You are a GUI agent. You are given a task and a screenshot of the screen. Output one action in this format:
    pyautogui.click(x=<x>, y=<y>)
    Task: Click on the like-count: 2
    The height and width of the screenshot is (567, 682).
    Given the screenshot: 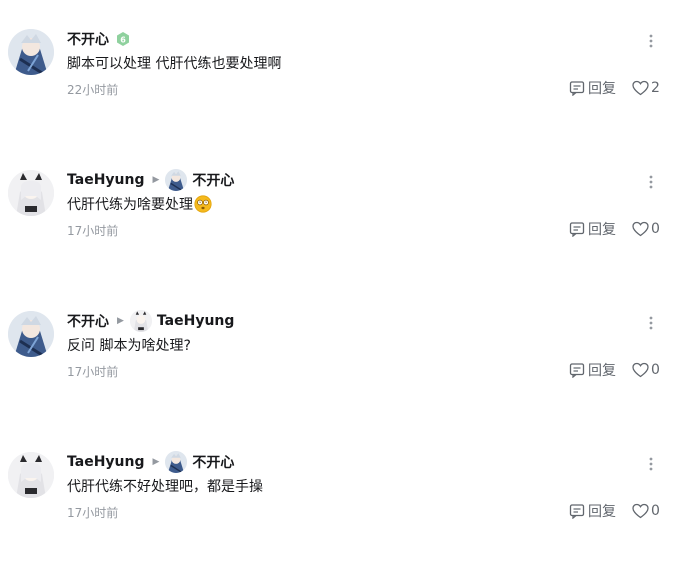 What is the action you would take?
    pyautogui.click(x=655, y=88)
    